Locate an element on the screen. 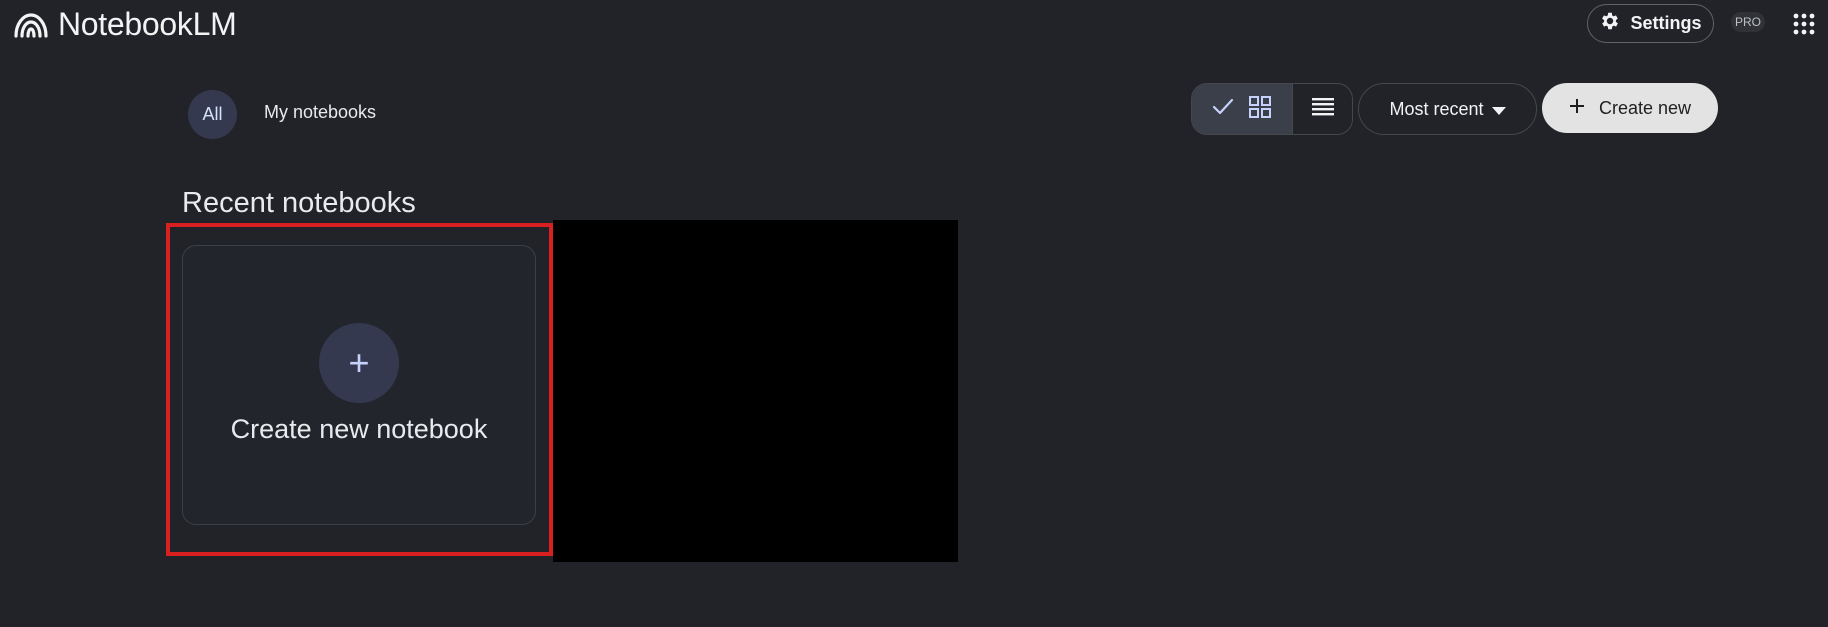  section-title: Recent notebooks is located at coordinates (299, 203).